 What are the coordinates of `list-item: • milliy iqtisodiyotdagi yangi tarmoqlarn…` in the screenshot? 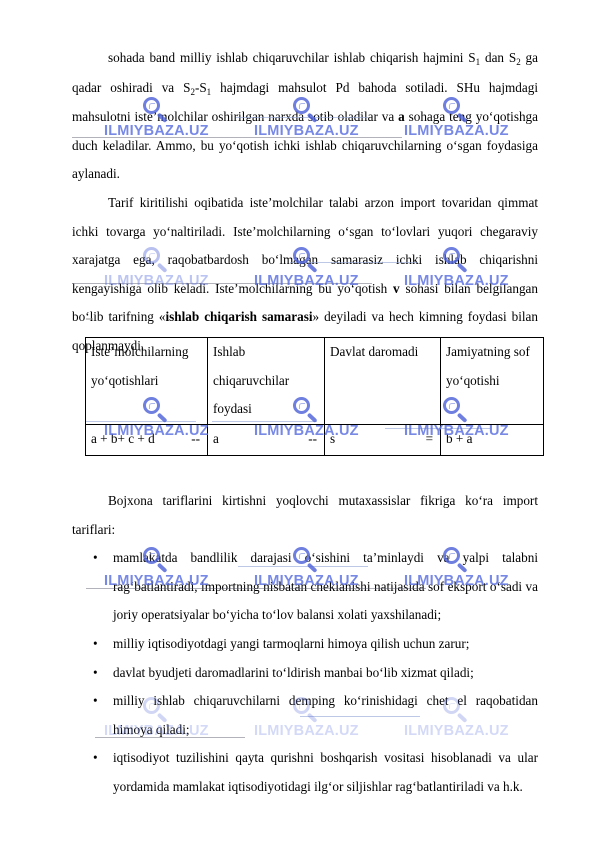 It's located at (305, 644).